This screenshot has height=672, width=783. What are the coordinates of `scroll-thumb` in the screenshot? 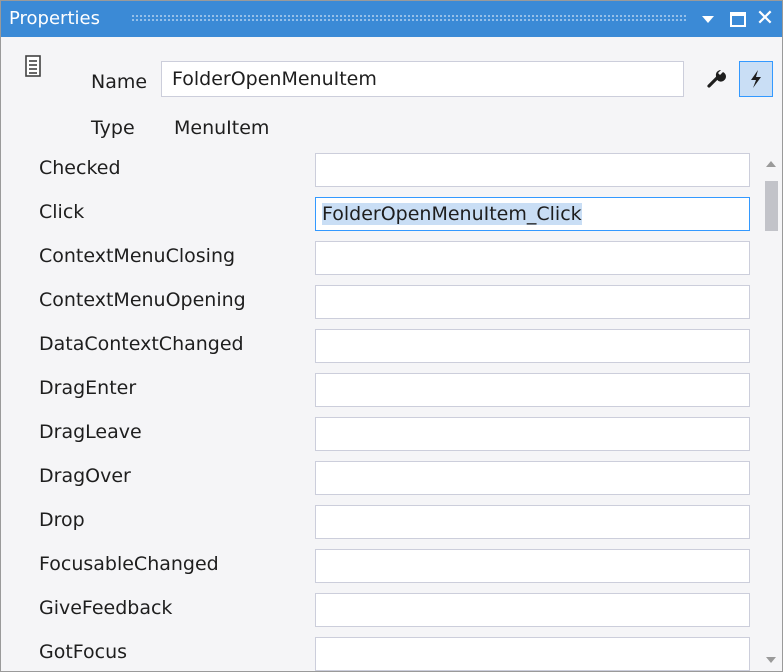 It's located at (771, 206).